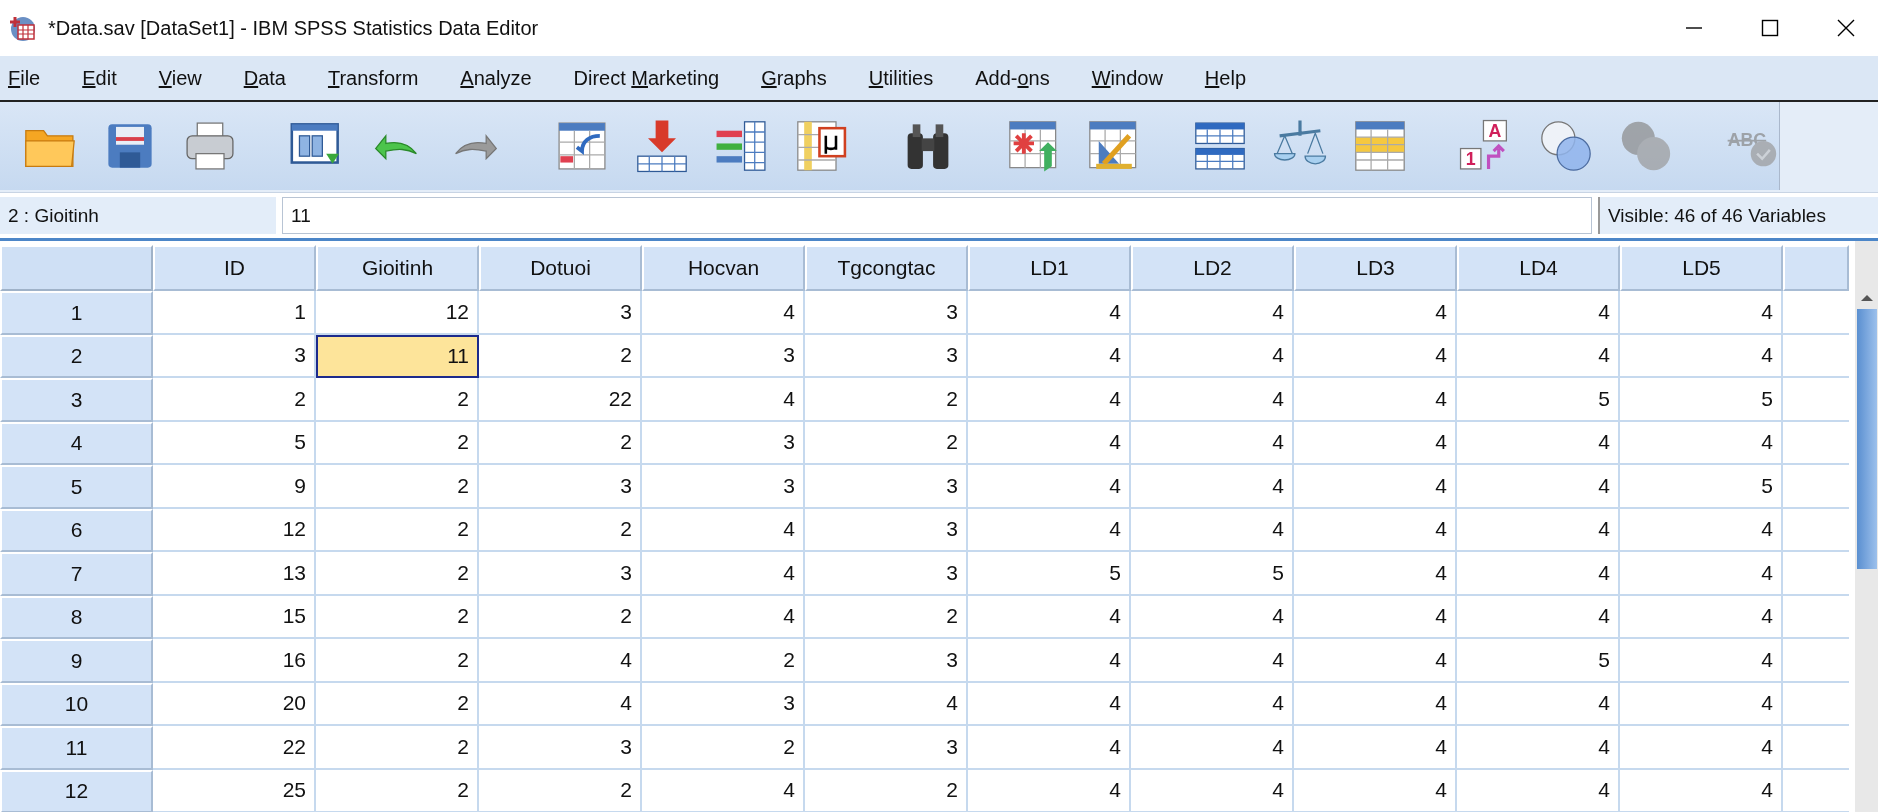 The height and width of the screenshot is (812, 1878). I want to click on row-header: 8, so click(76, 617).